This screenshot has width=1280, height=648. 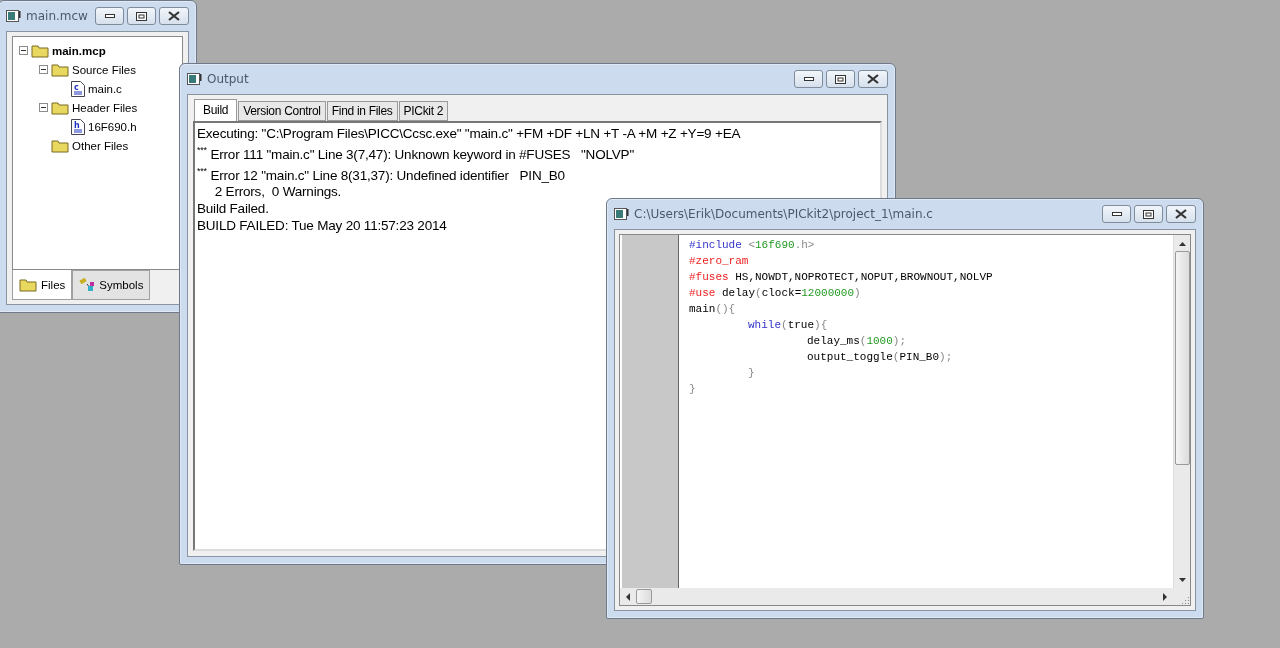 I want to click on vertical-scrollbar, so click(x=1181, y=411).